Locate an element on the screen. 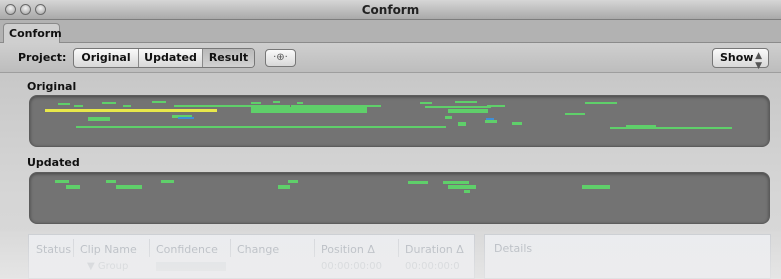  column-duration-delta: Duration Δ is located at coordinates (434, 249).